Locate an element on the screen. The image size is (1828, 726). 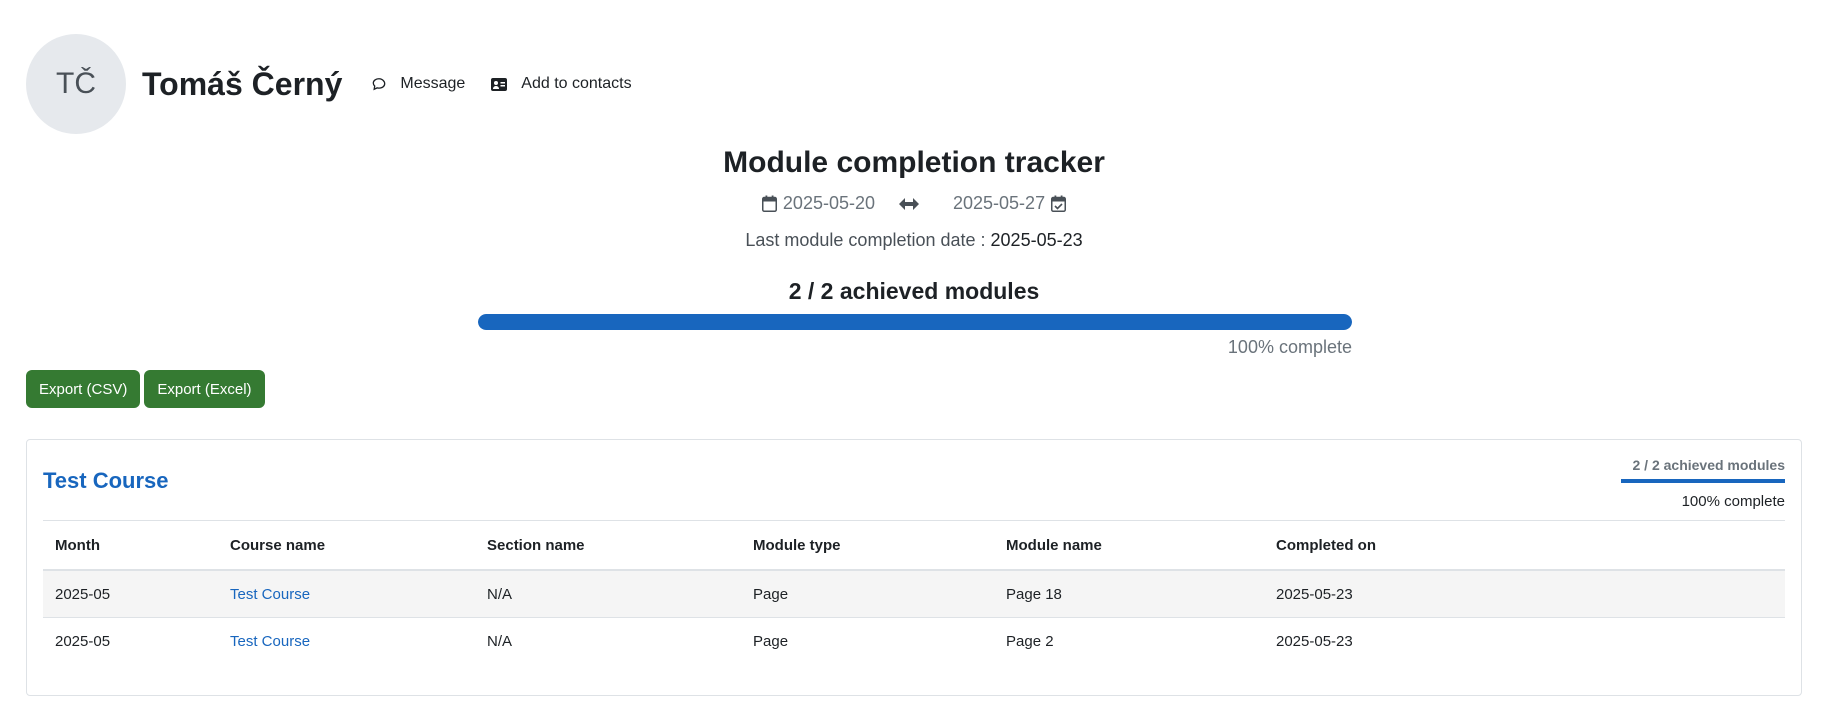
date-to: 2025-05-27 is located at coordinates (999, 203).